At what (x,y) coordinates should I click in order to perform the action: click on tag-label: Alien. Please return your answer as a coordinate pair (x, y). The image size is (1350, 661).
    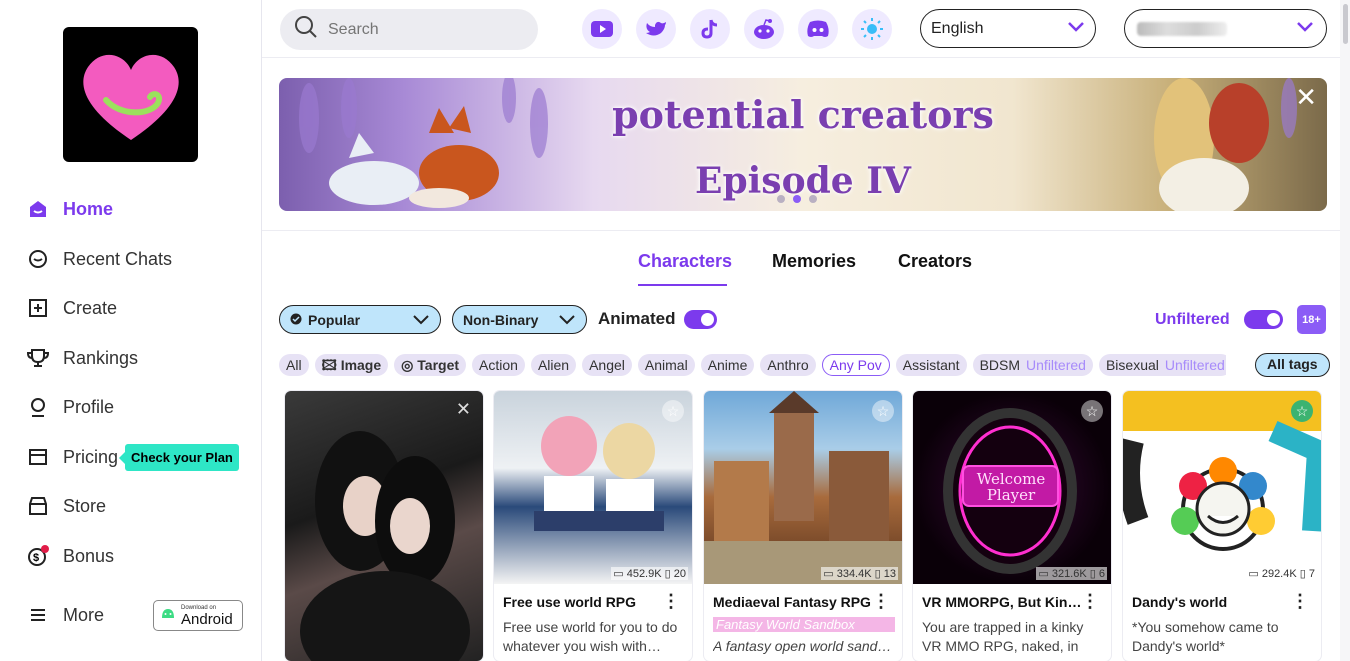
    Looking at the image, I should click on (553, 365).